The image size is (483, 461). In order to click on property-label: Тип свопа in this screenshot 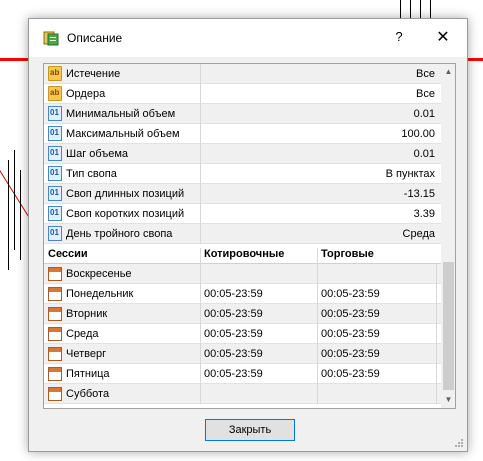, I will do `click(91, 174)`.